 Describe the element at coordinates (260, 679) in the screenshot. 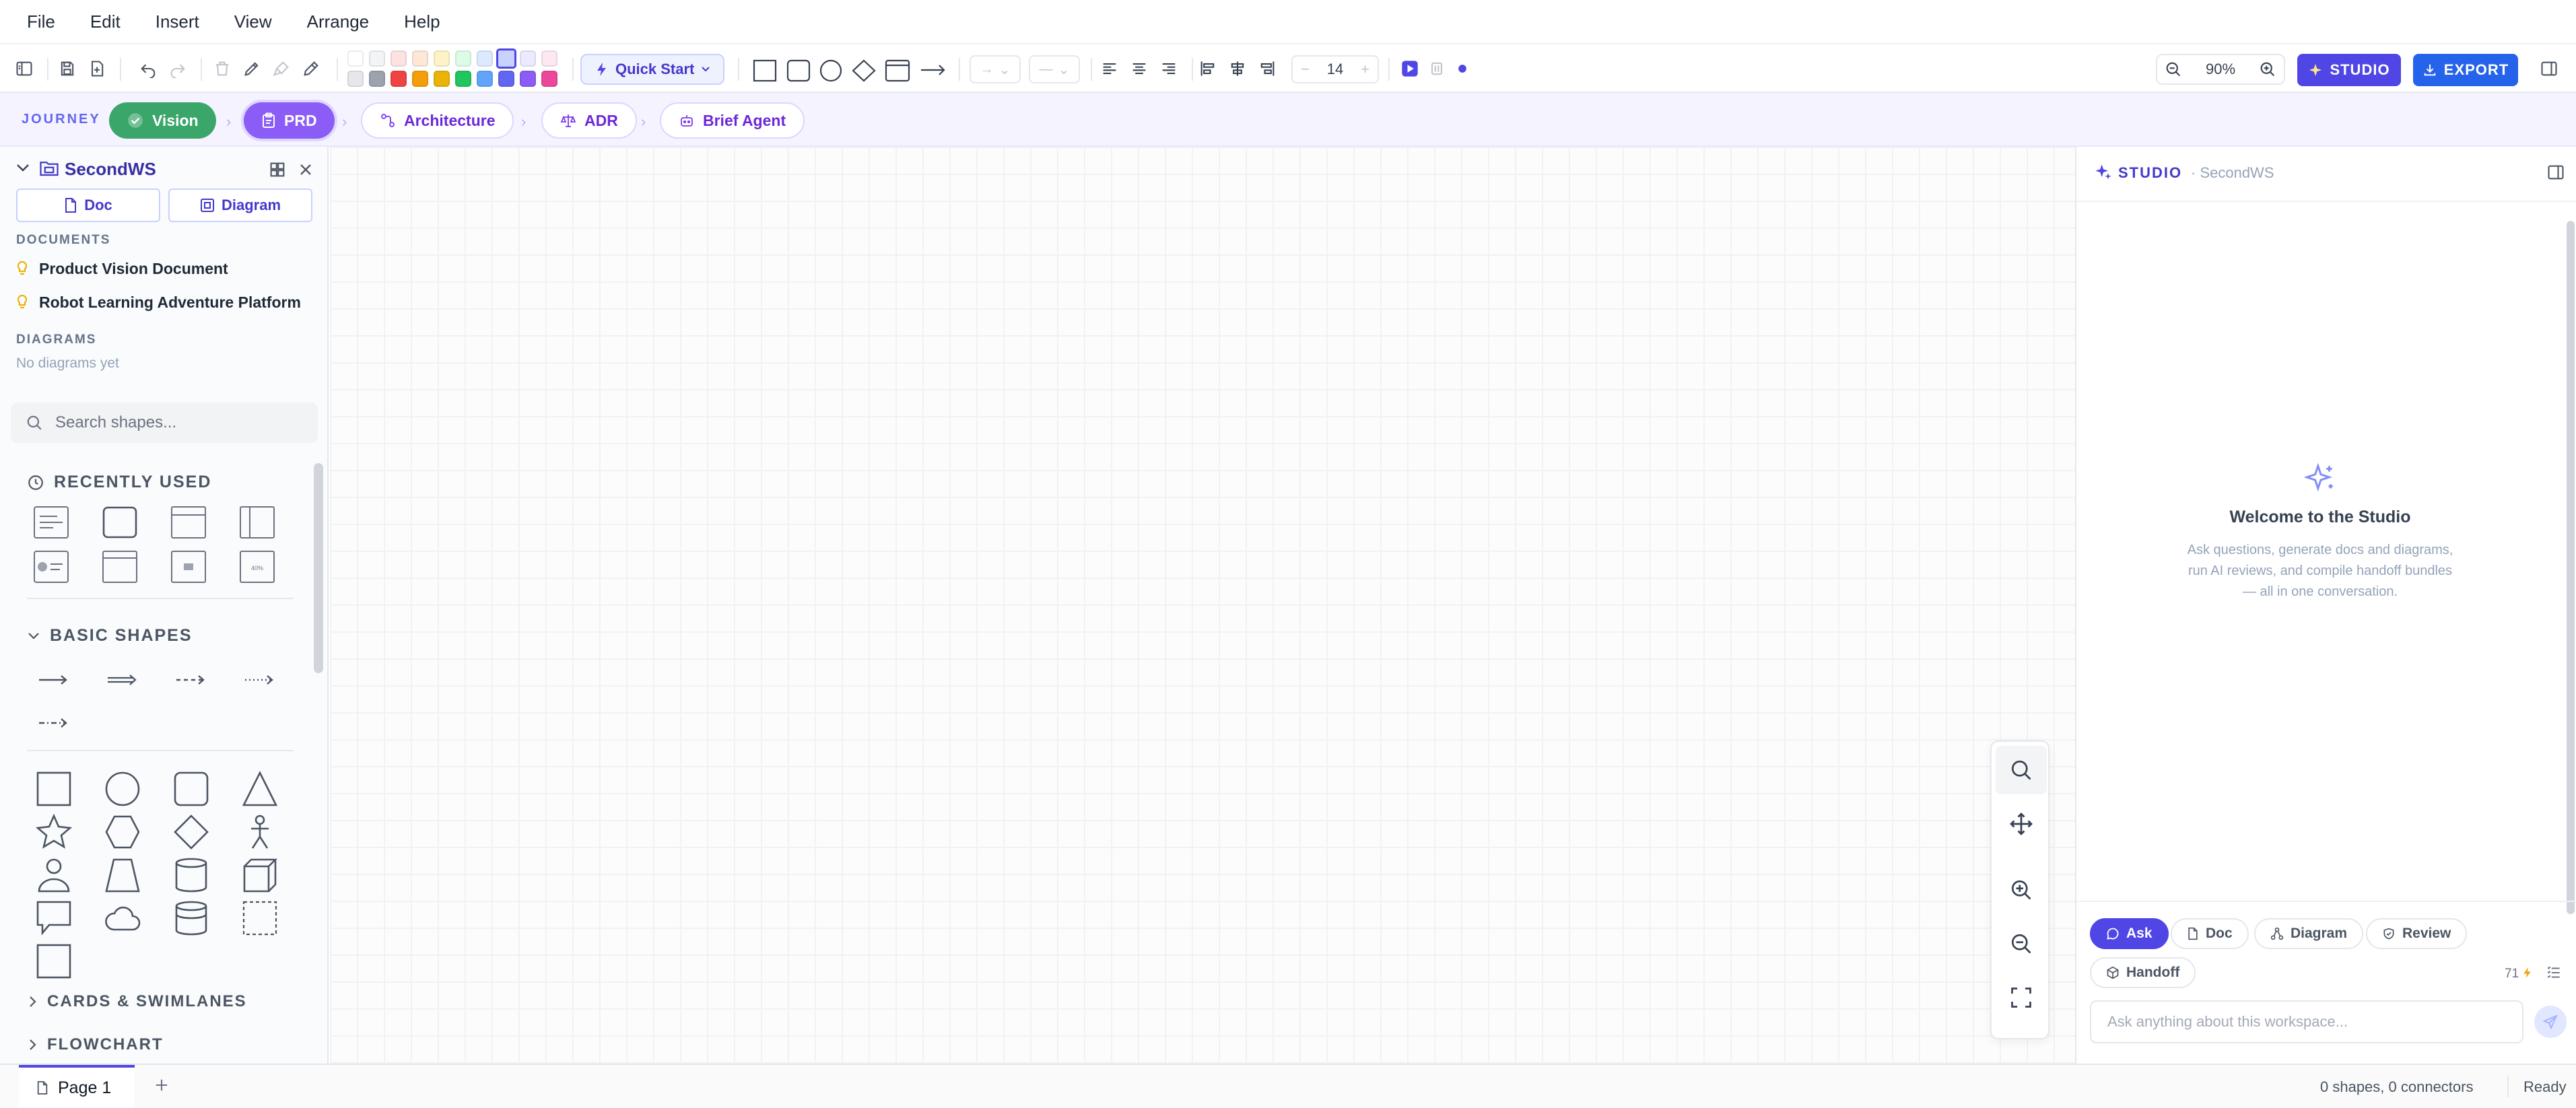

I see `dotted-arrow-icon` at that location.